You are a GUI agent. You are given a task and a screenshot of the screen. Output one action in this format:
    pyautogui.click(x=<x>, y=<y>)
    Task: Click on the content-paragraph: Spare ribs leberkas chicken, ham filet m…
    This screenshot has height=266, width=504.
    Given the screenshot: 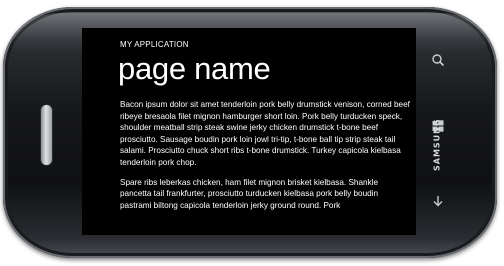 What is the action you would take?
    pyautogui.click(x=249, y=193)
    